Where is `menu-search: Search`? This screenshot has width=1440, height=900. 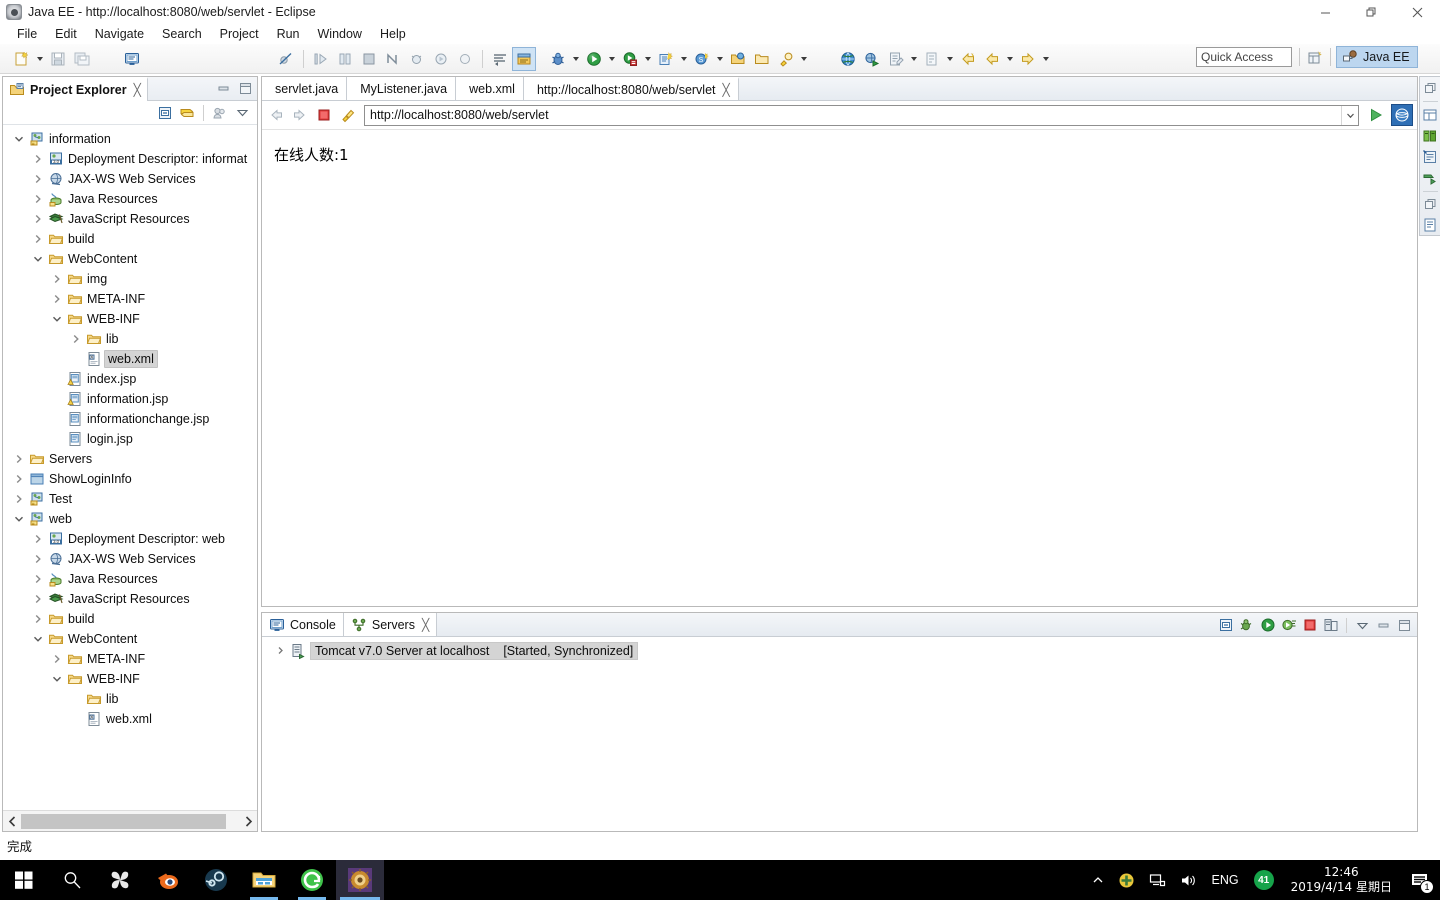 menu-search: Search is located at coordinates (182, 34).